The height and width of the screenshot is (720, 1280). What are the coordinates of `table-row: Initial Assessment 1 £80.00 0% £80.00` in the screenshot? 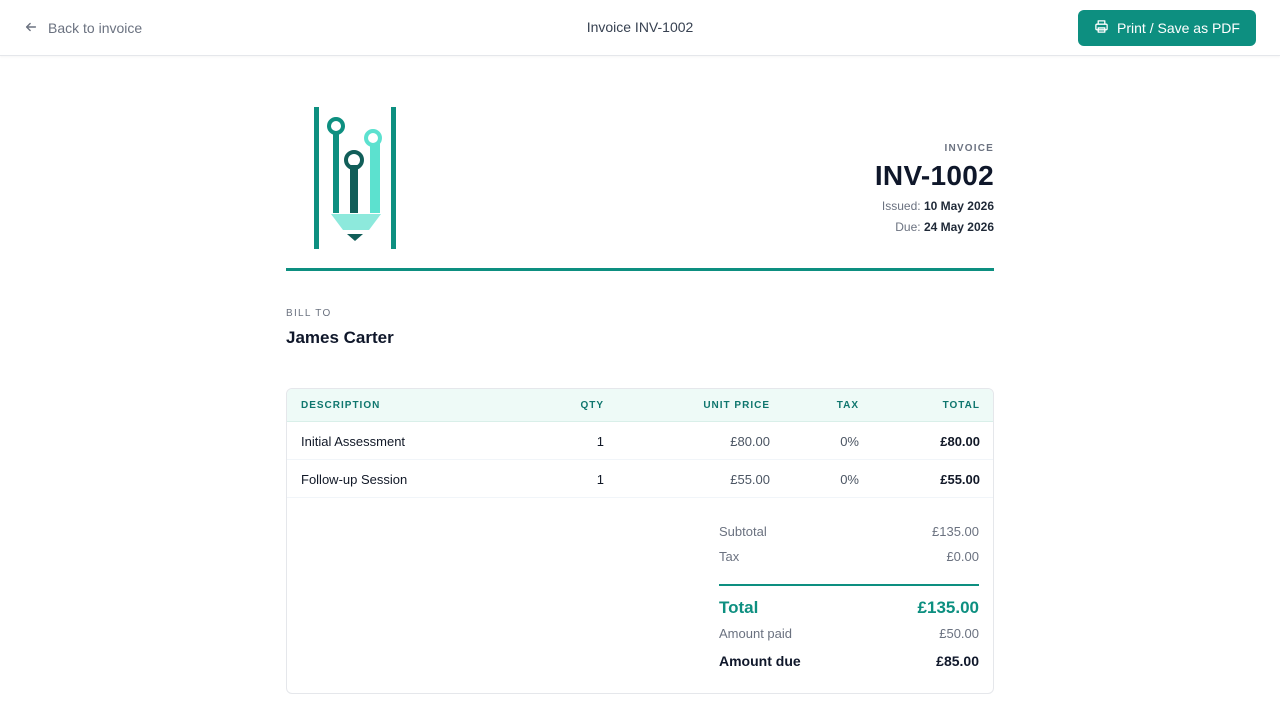 It's located at (640, 441).